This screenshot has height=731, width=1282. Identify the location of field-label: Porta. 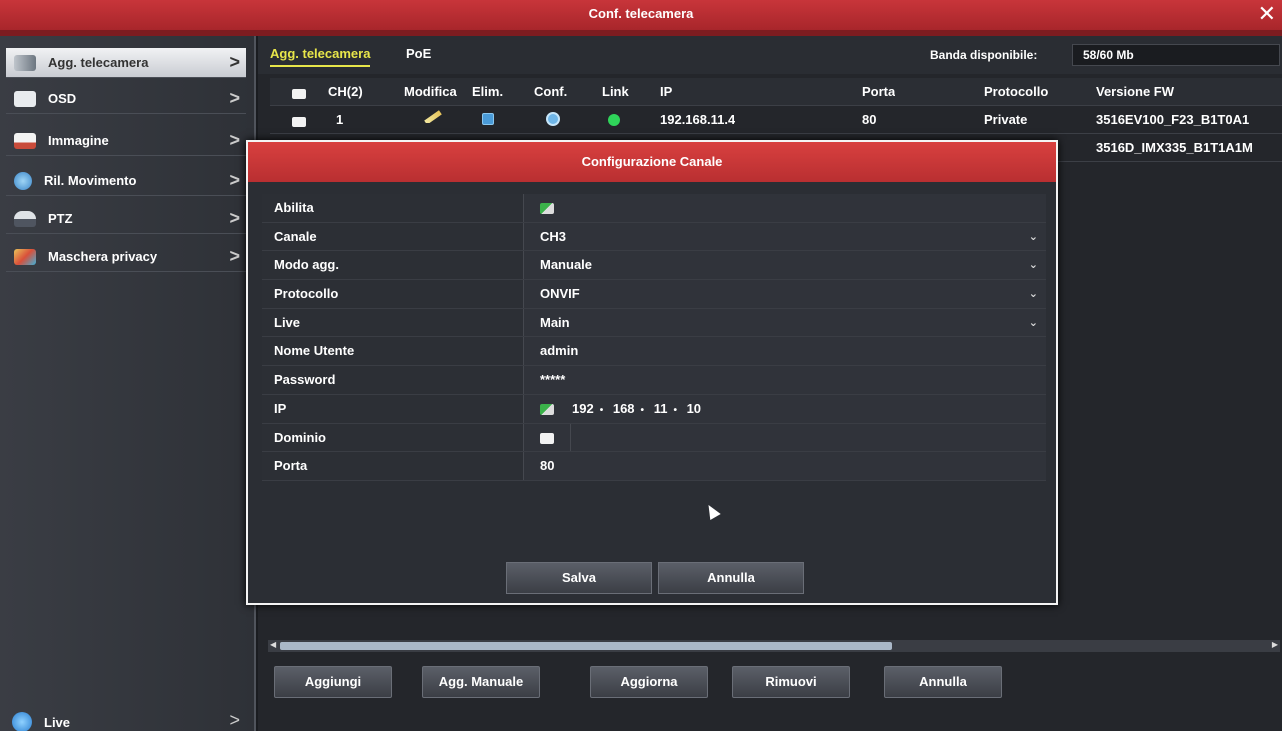
(393, 466).